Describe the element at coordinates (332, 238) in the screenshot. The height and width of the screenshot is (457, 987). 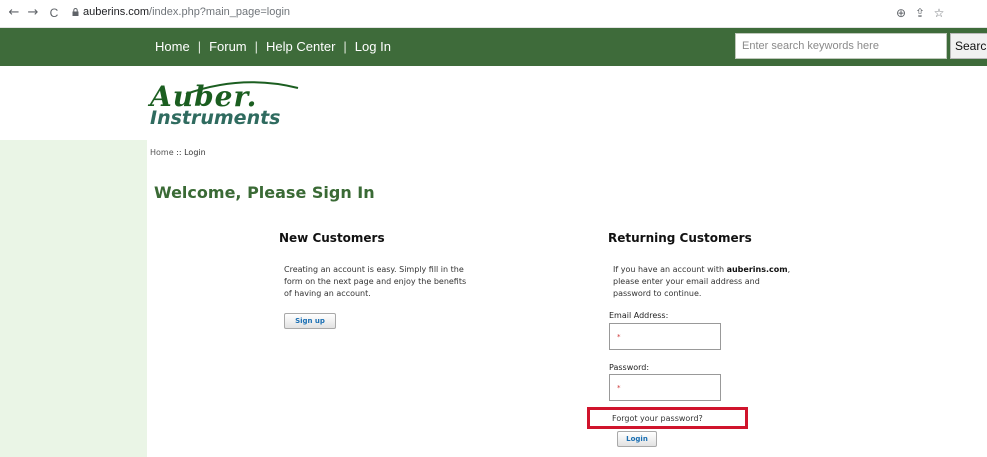
I see `new-customers-heading: New Customers` at that location.